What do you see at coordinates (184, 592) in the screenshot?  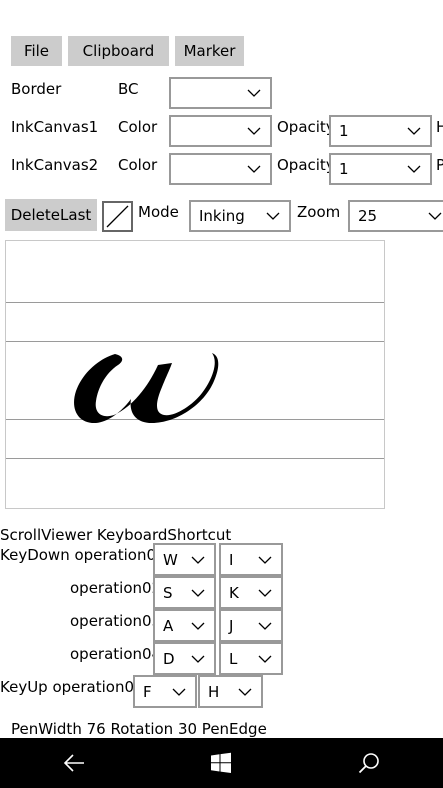 I see `op02-key1-combo: S` at bounding box center [184, 592].